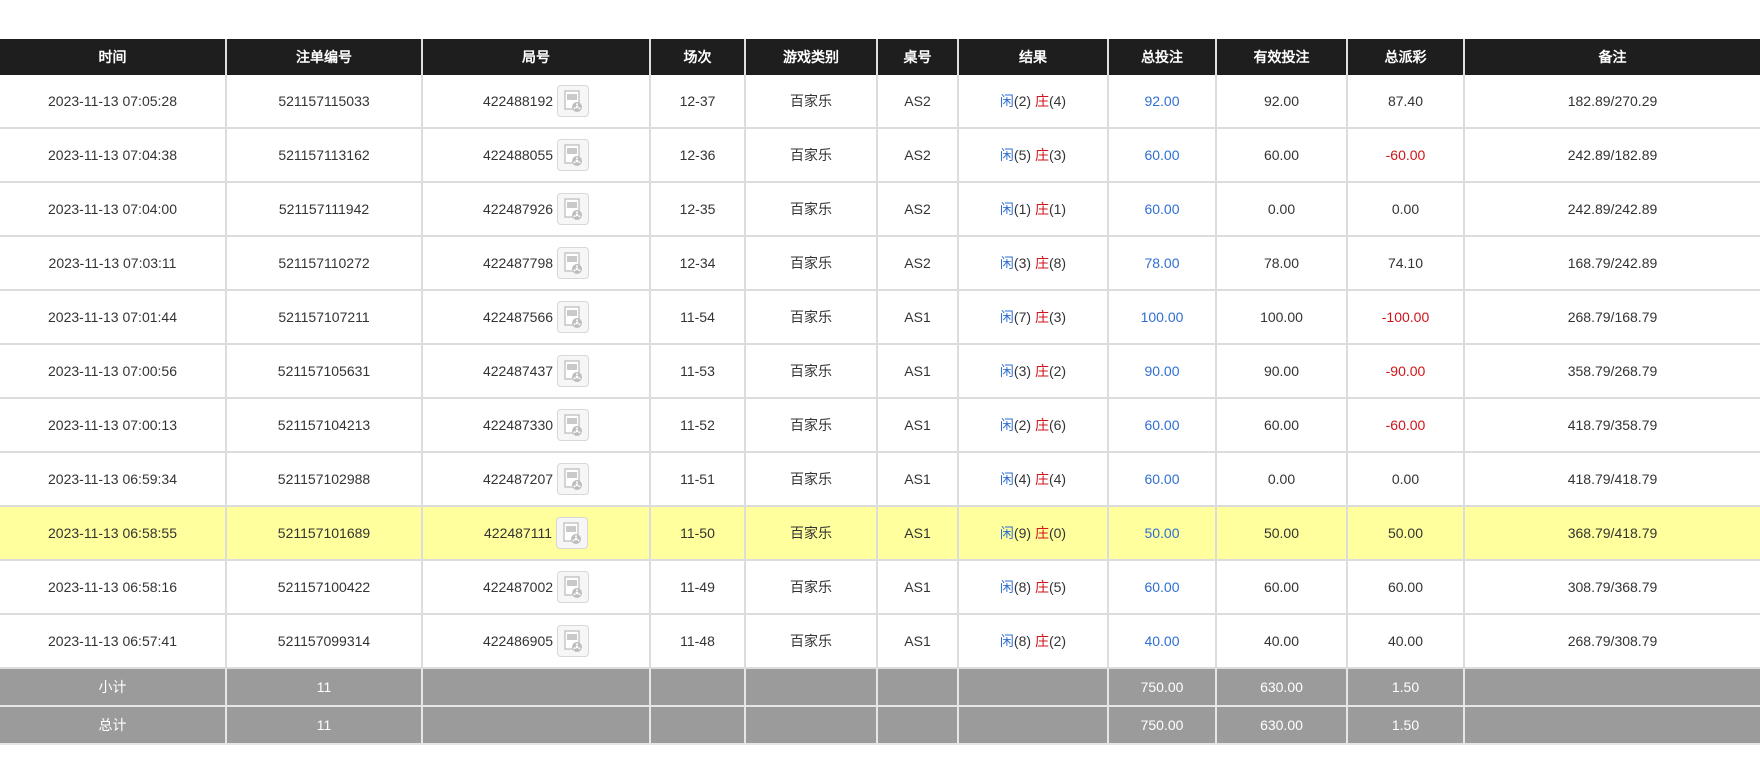  What do you see at coordinates (1161, 725) in the screenshot?
I see `total-total-bet: 750.00` at bounding box center [1161, 725].